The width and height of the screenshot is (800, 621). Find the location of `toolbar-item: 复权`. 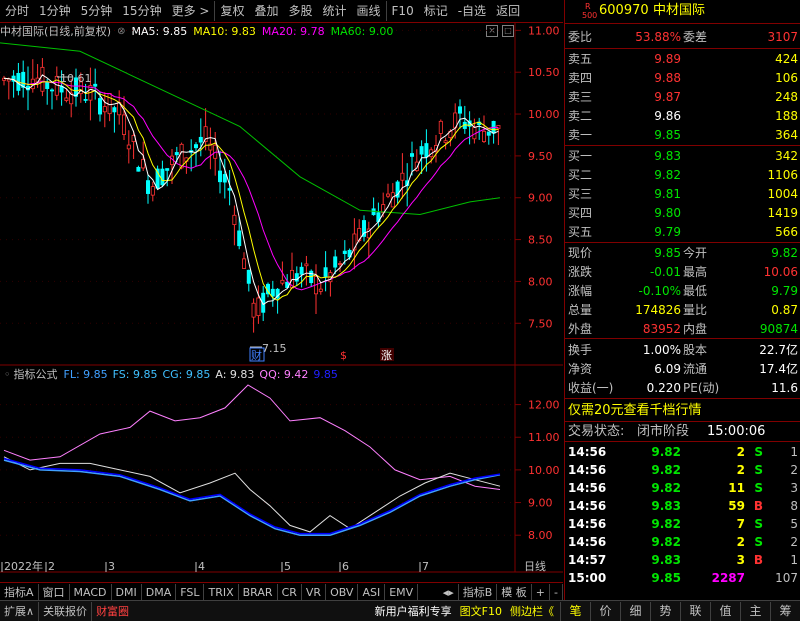

toolbar-item: 复权 is located at coordinates (231, 11).